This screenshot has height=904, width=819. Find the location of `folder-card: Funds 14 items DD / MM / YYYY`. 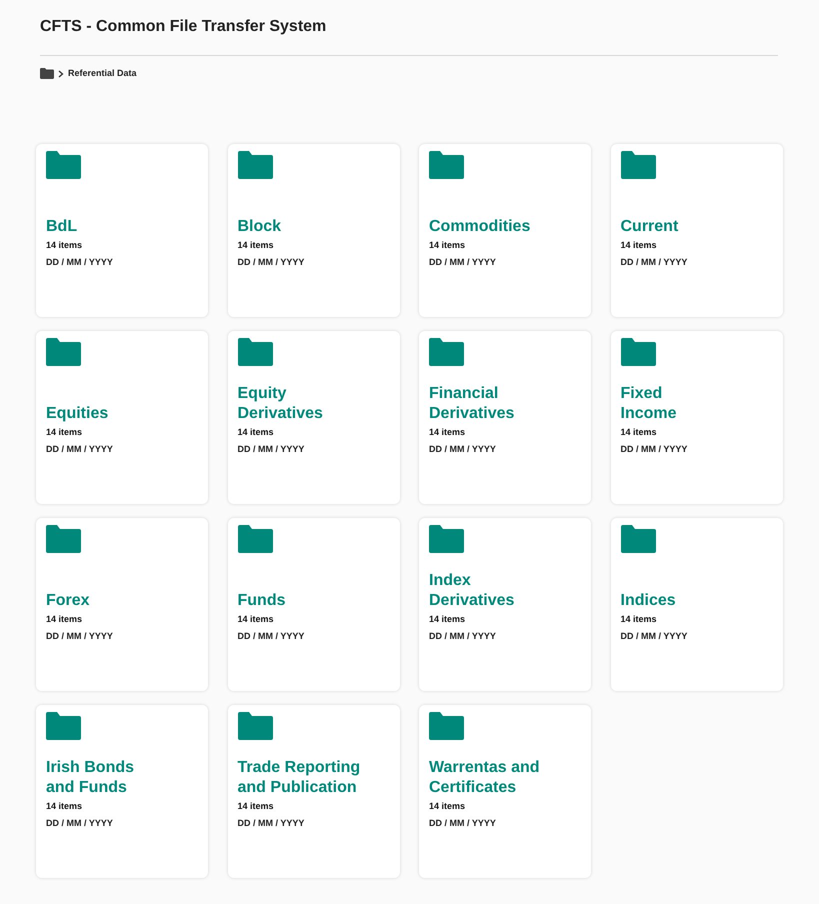

folder-card: Funds 14 items DD / MM / YYYY is located at coordinates (314, 604).